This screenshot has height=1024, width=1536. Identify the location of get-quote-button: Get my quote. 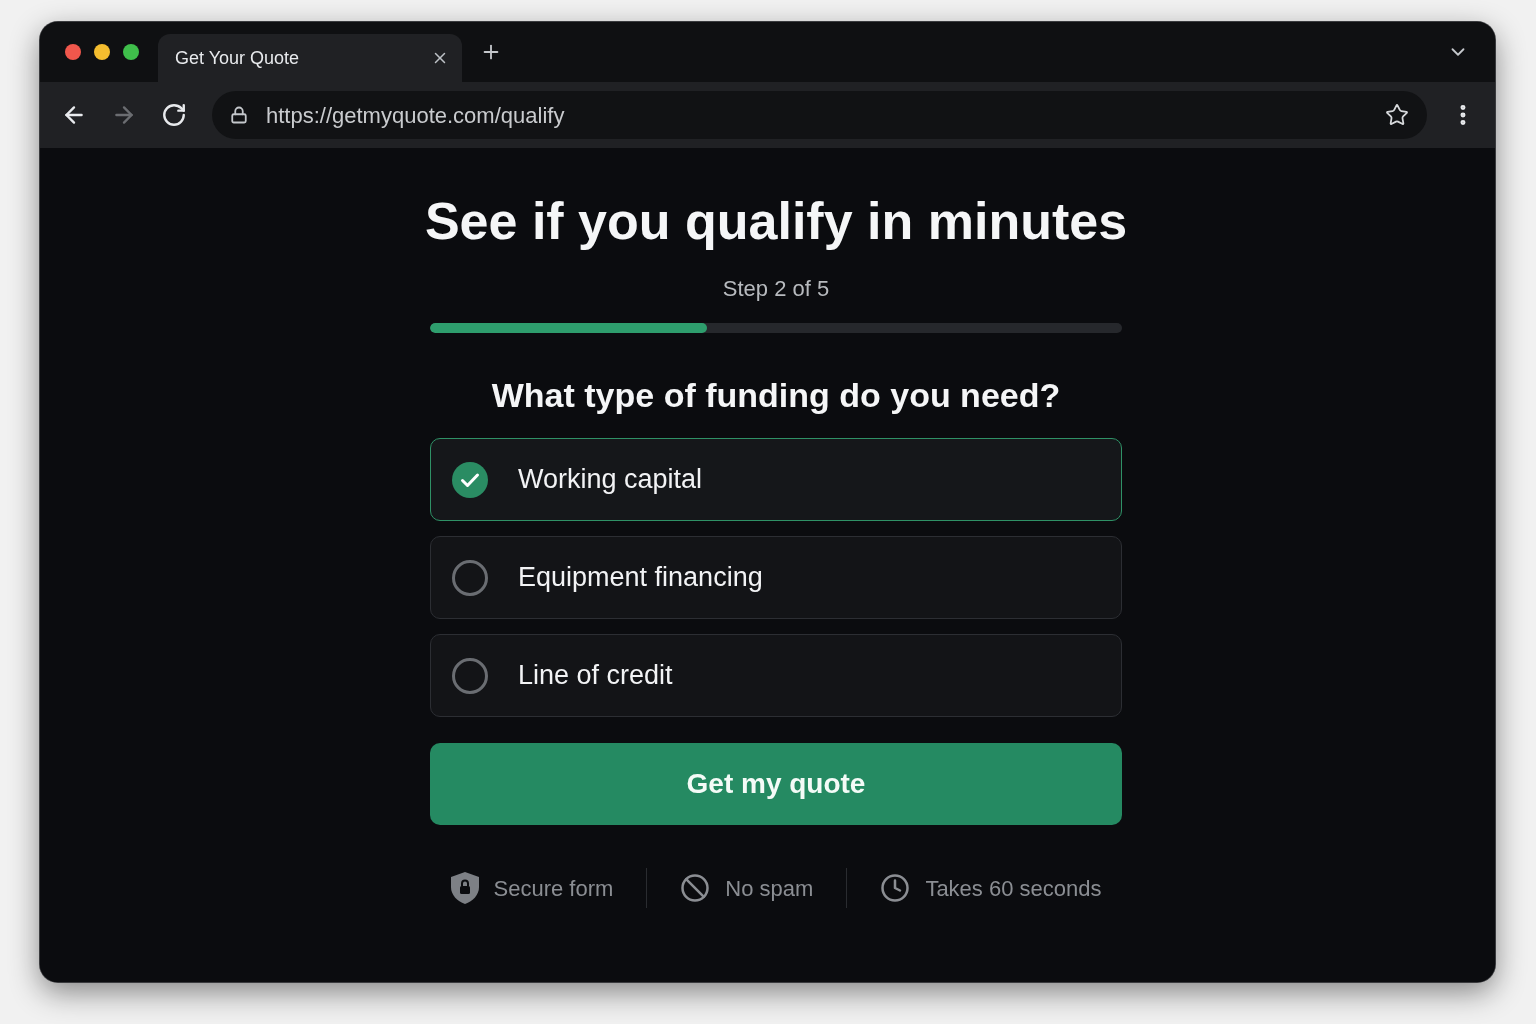
(776, 784).